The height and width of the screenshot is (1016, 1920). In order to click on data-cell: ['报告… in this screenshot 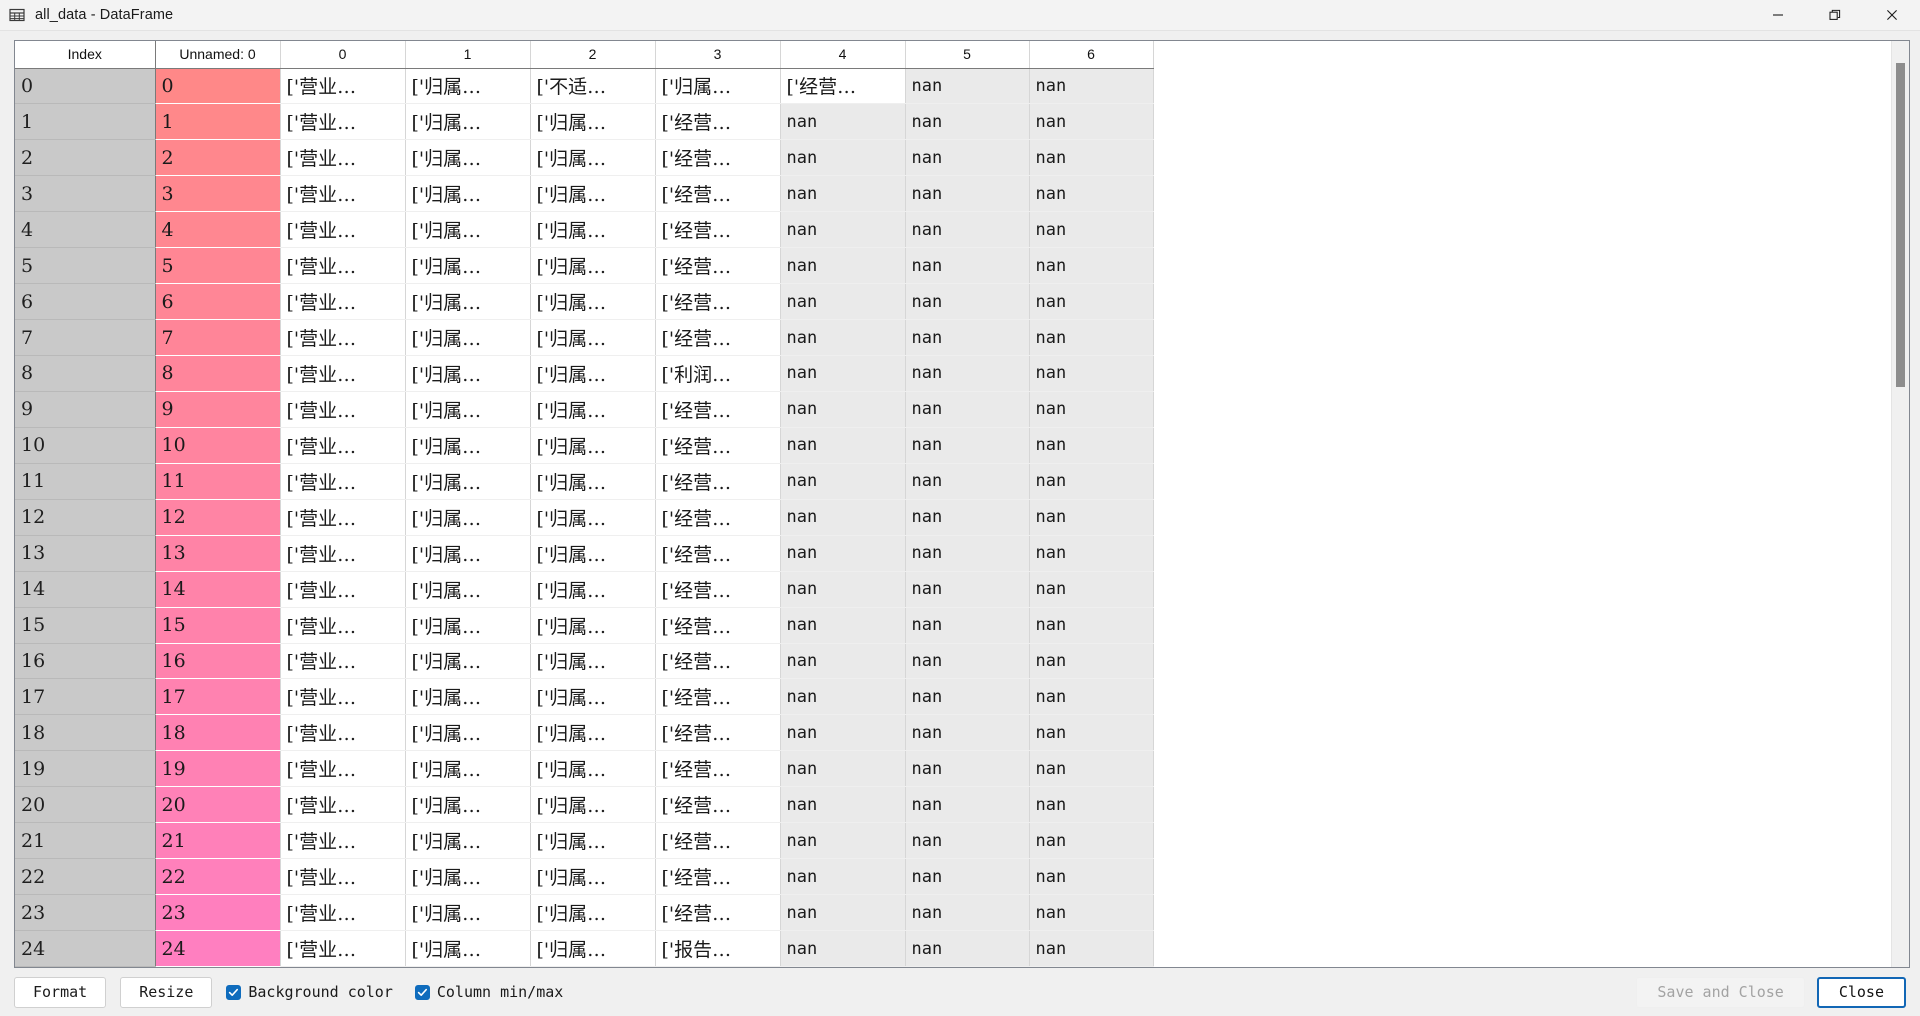, I will do `click(718, 948)`.